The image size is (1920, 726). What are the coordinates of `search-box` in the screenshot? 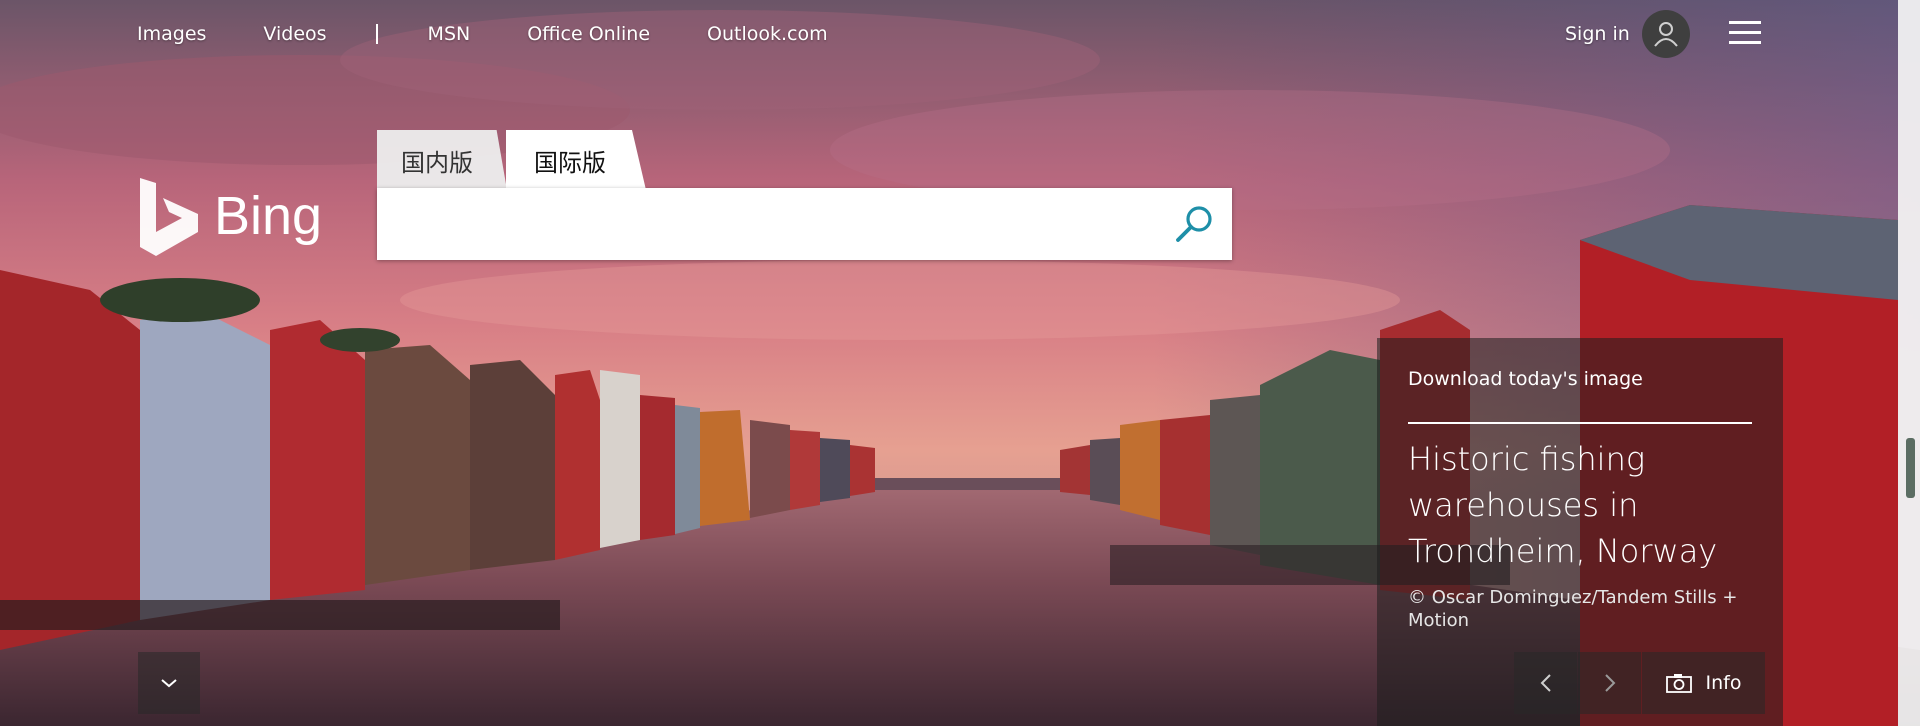 It's located at (804, 224).